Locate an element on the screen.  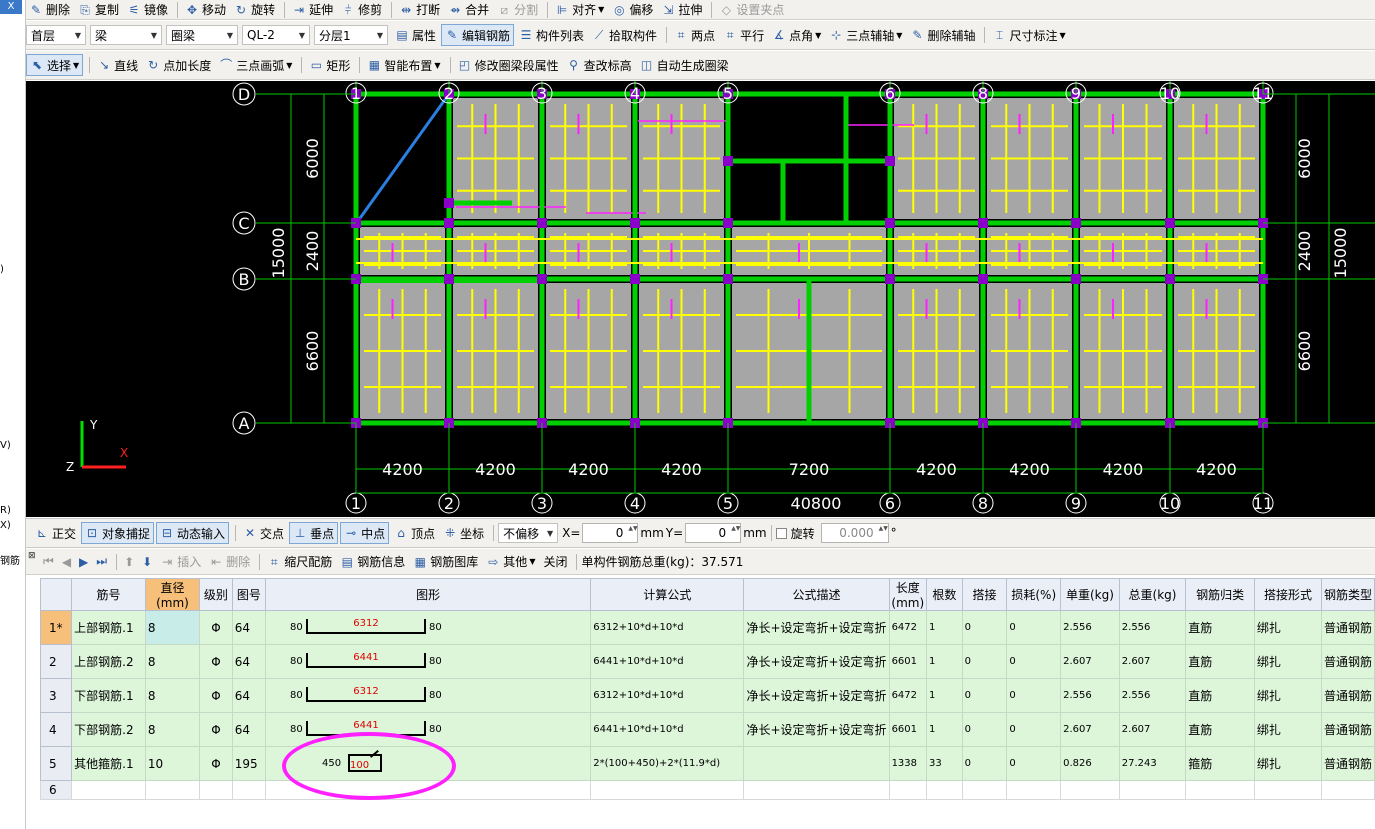
cell-unit: 0.826 is located at coordinates (1090, 763).